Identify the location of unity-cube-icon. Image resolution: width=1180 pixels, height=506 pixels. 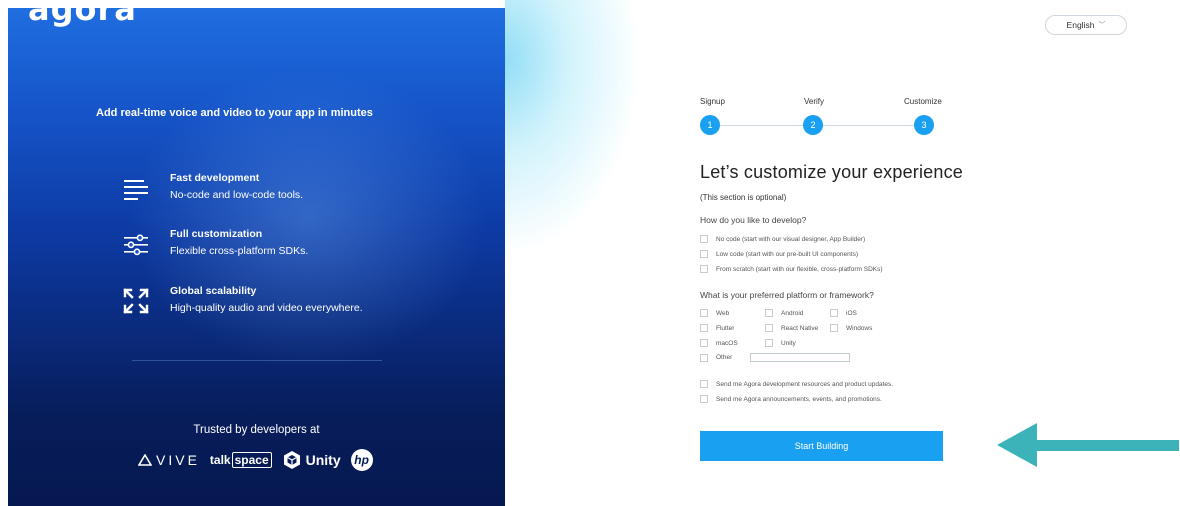
(291, 460).